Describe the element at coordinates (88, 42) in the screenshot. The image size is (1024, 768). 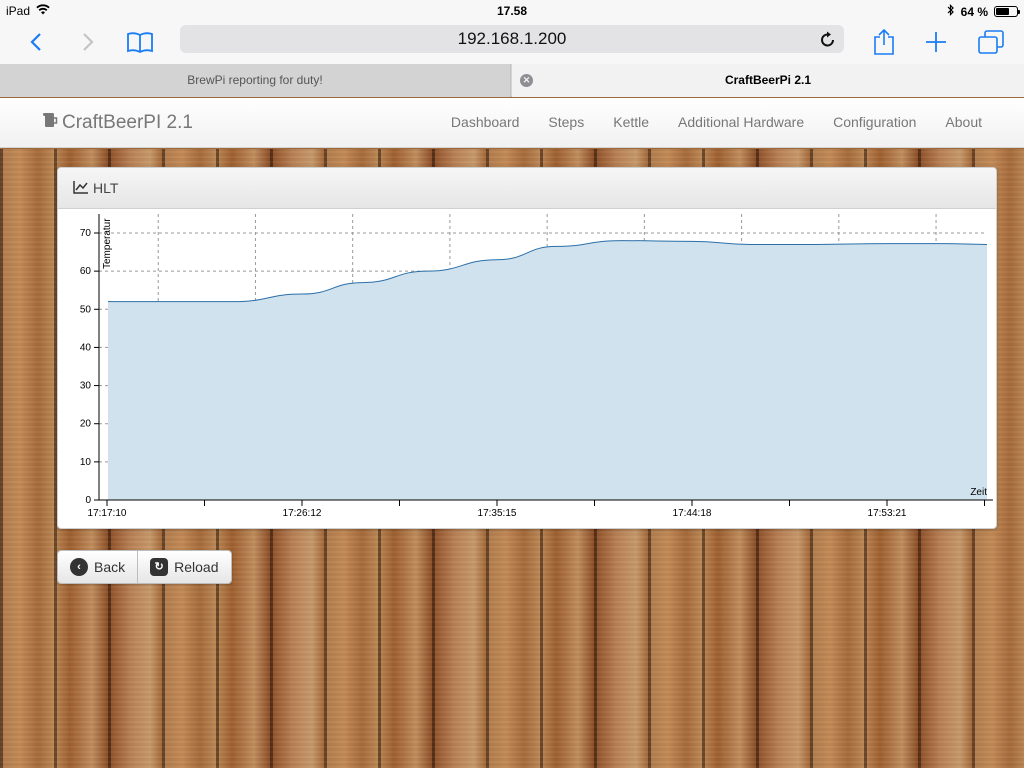
I see `forward-arrow-icon` at that location.